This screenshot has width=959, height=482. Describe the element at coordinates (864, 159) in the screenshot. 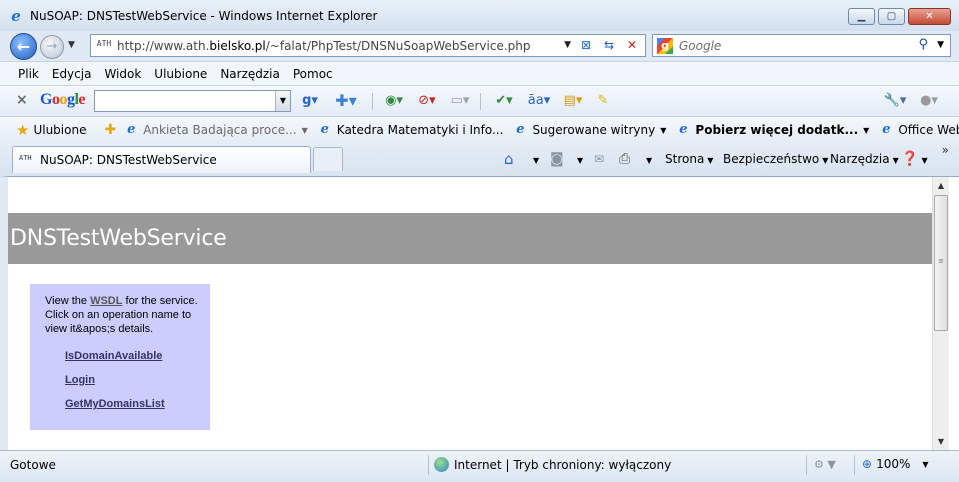

I see `tools-menu-button: Narzędzia ▼` at that location.